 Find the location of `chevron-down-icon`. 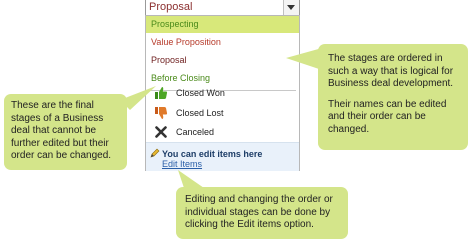

chevron-down-icon is located at coordinates (291, 7).